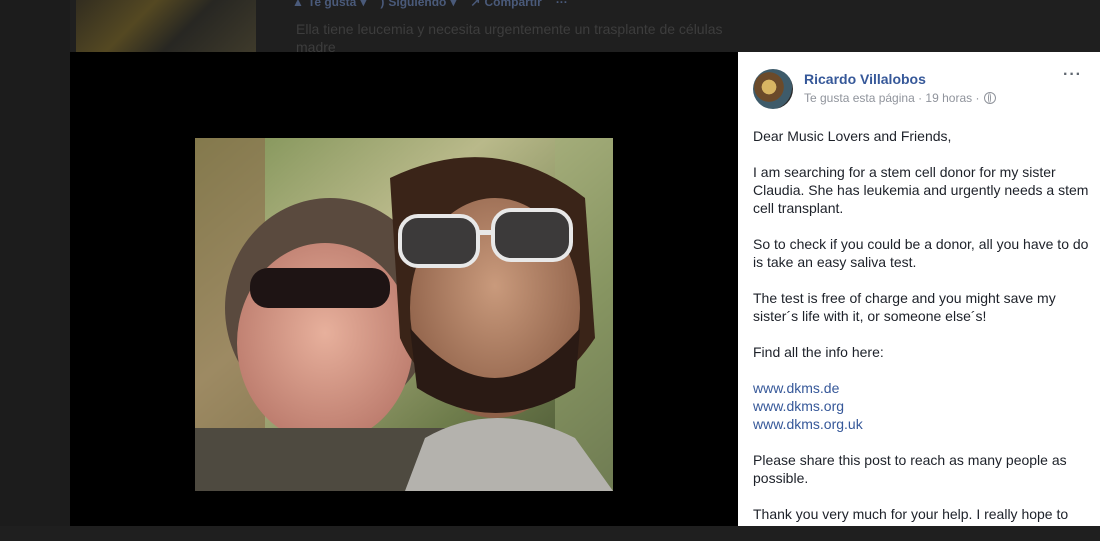 The image size is (1100, 541). Describe the element at coordinates (475, 4) in the screenshot. I see `share-icon: ↗` at that location.